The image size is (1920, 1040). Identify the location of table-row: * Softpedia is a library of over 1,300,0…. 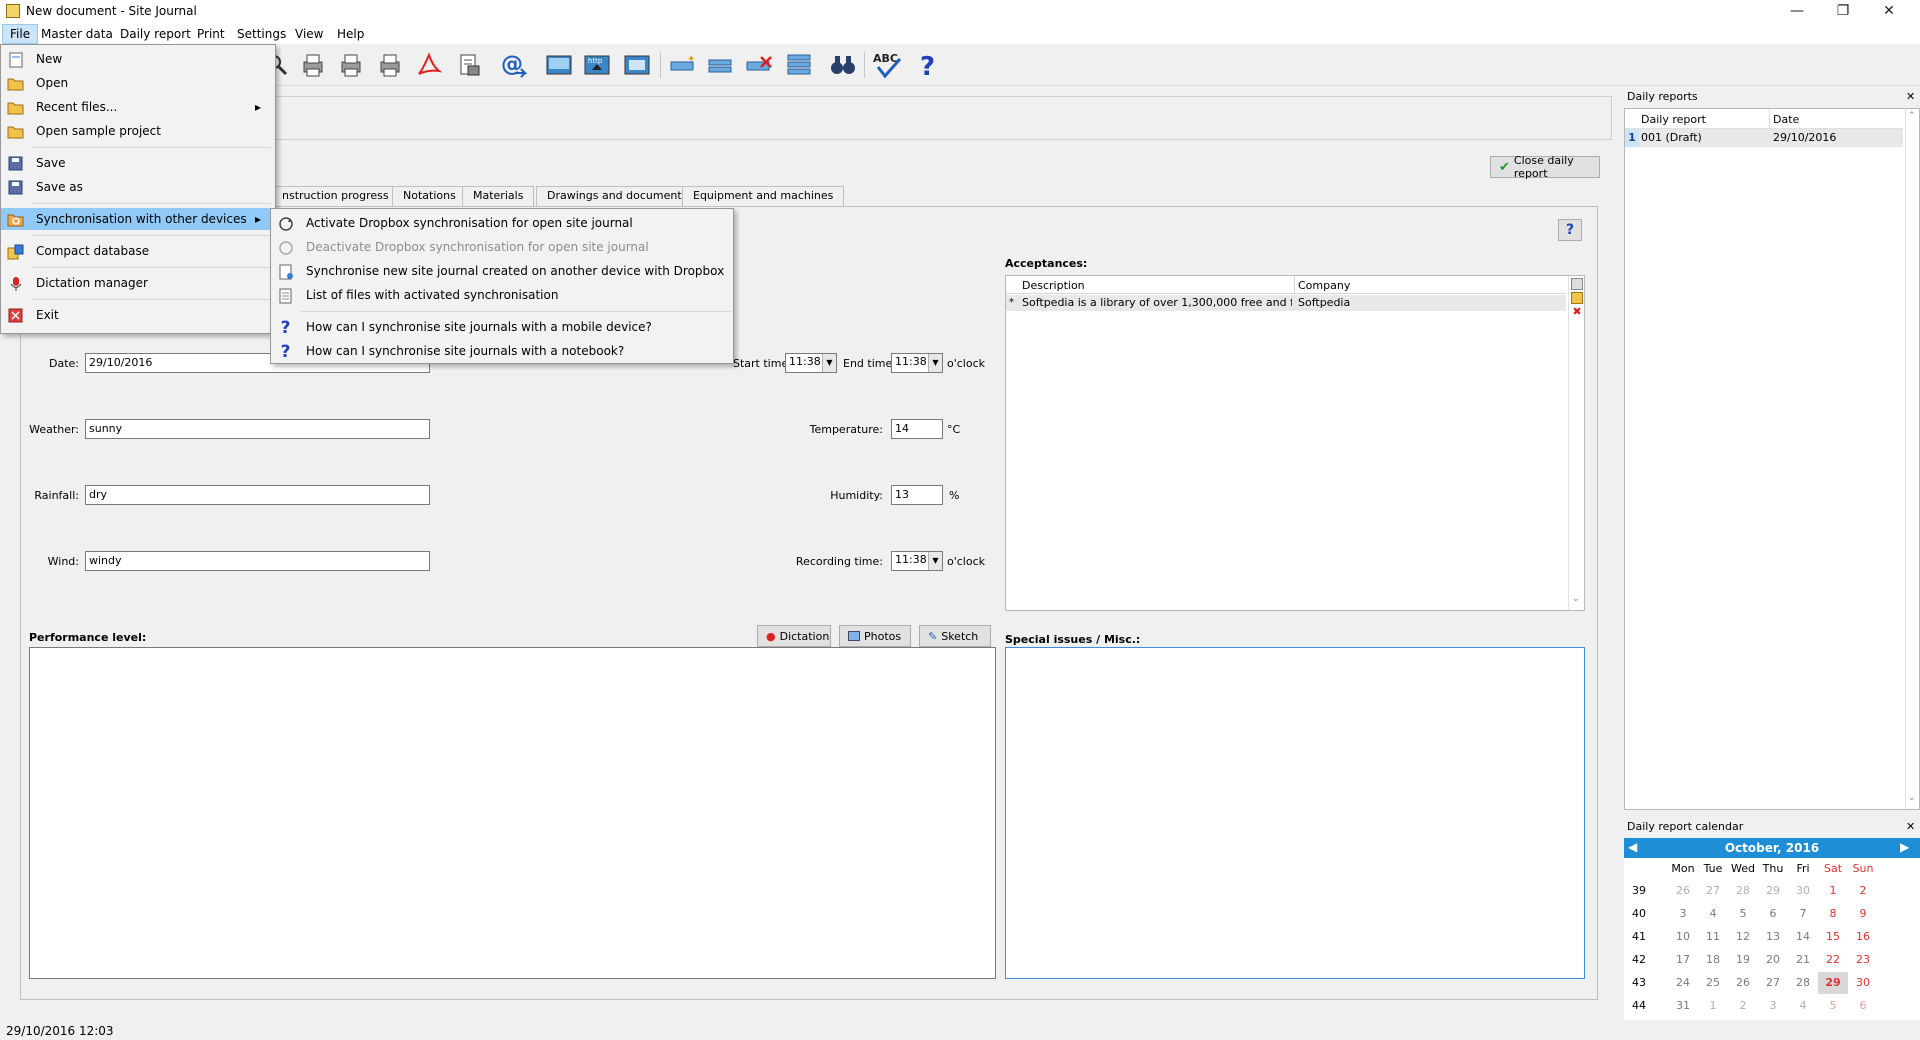
(1286, 303).